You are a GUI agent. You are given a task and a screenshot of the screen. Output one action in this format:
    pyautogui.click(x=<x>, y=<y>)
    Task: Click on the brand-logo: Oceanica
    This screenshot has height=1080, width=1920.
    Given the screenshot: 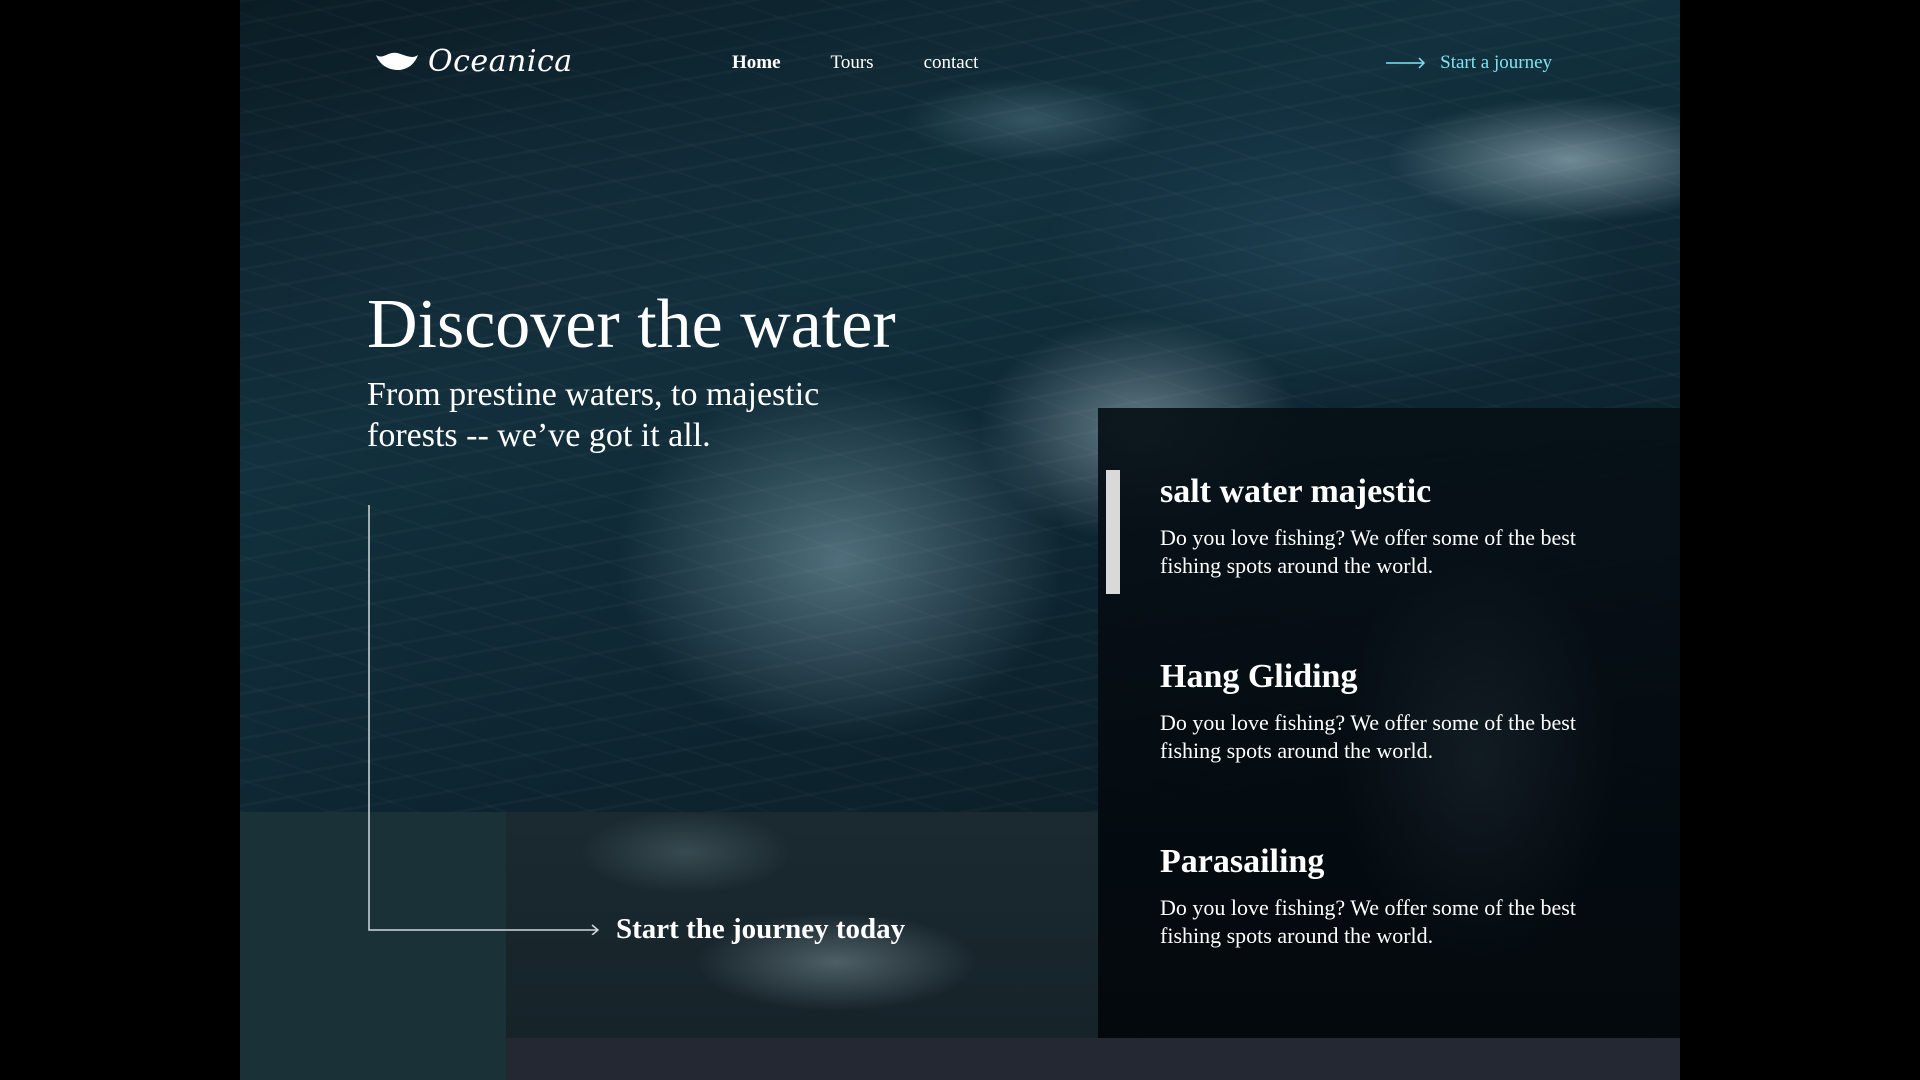 What is the action you would take?
    pyautogui.click(x=473, y=61)
    